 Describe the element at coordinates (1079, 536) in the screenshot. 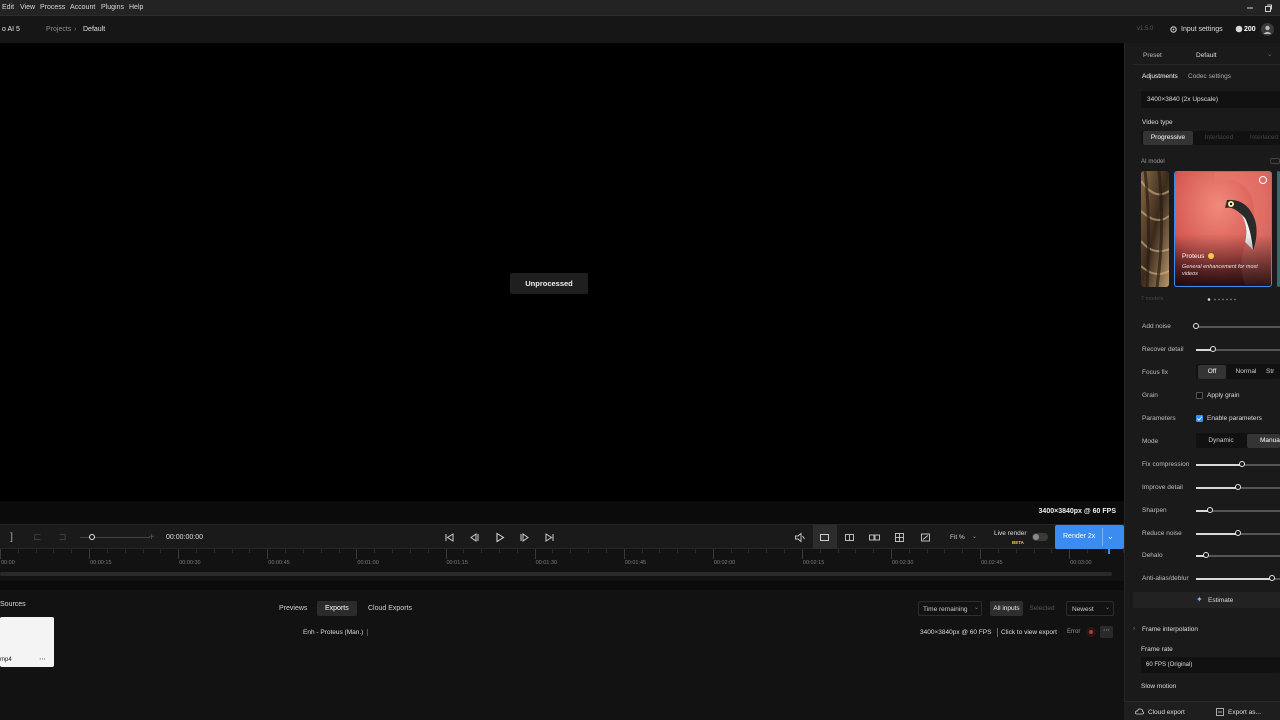

I see `render-button-label: Render 2x` at that location.